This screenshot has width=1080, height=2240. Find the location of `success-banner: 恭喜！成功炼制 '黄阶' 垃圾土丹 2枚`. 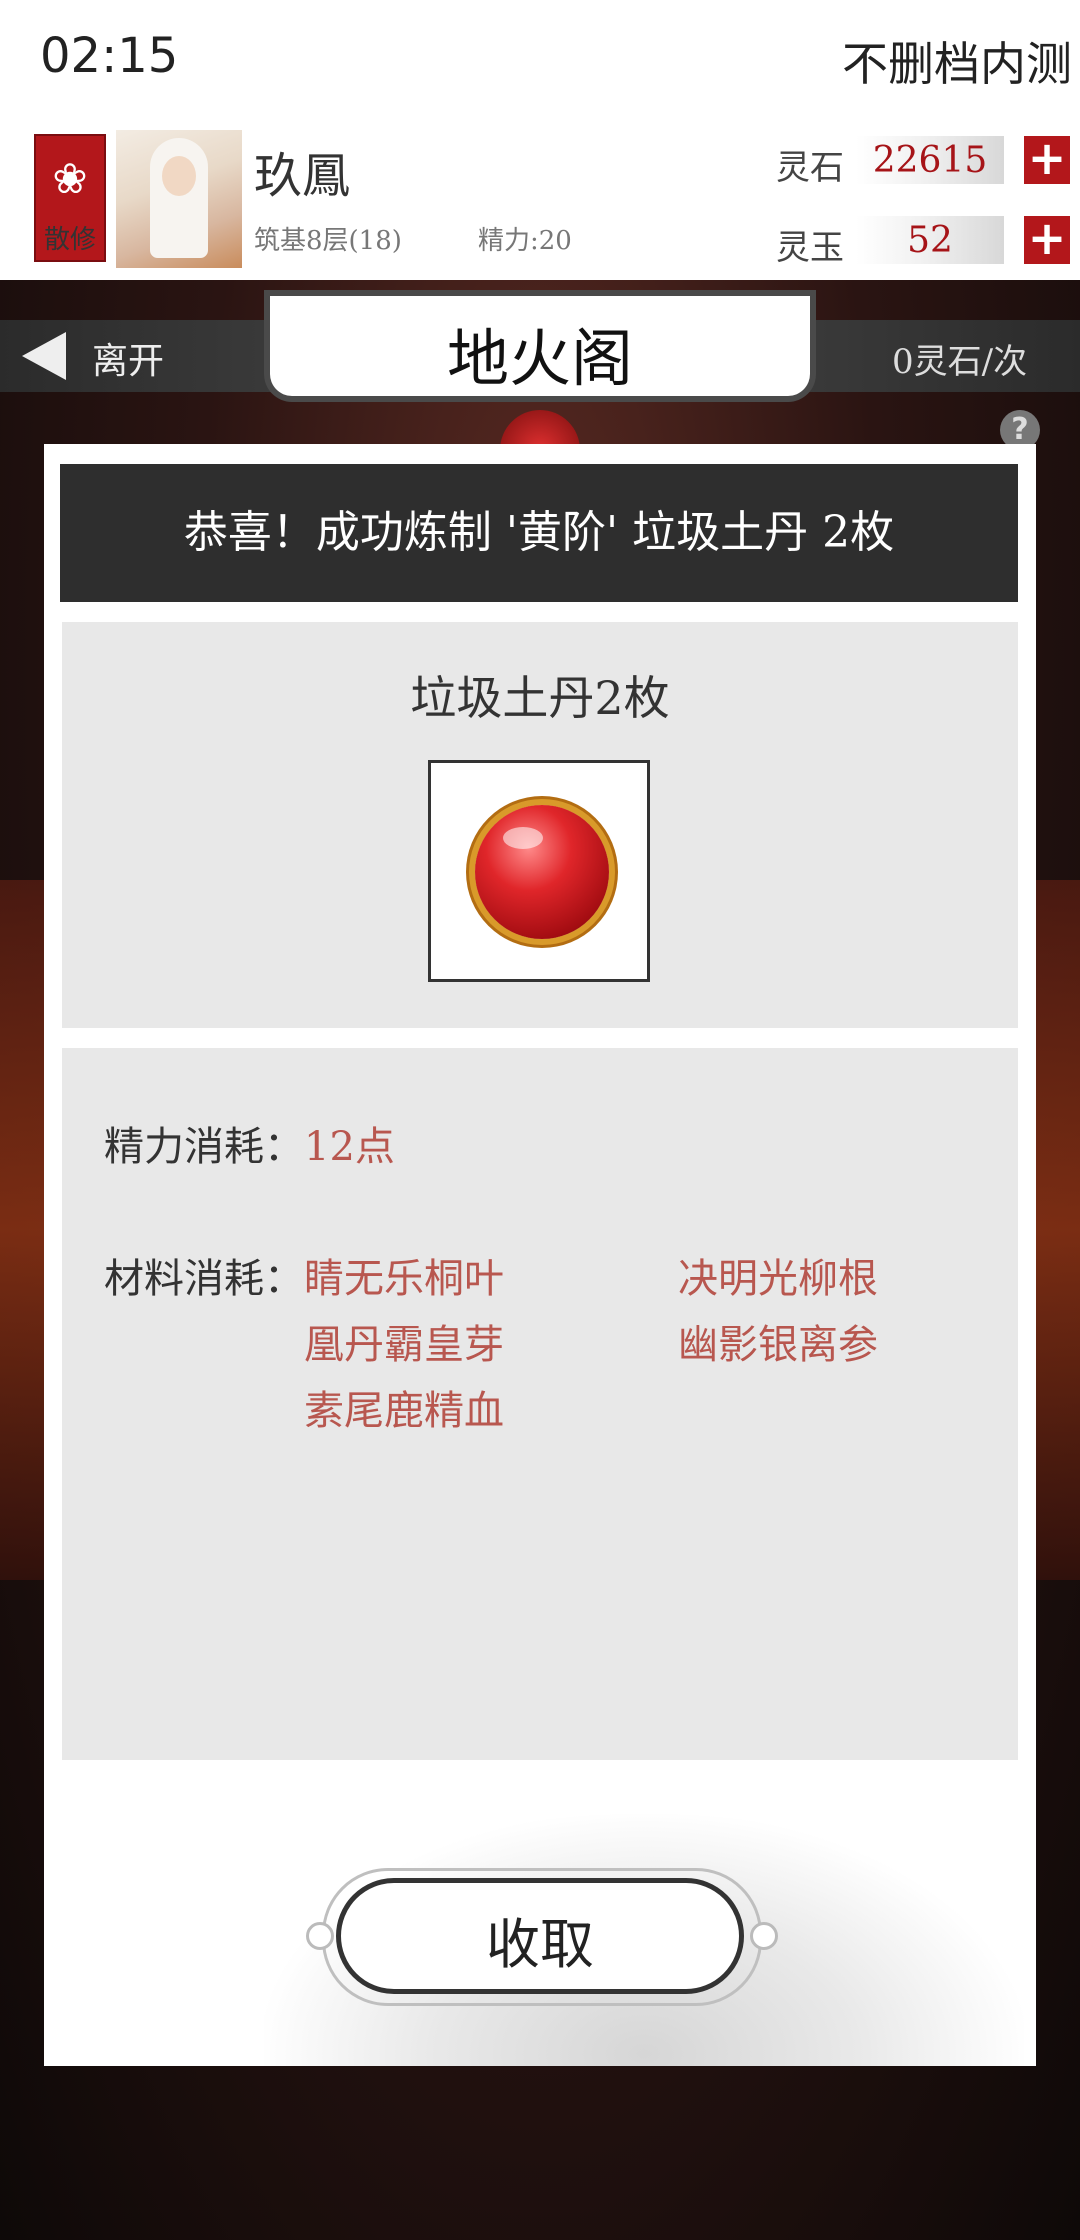

success-banner: 恭喜！成功炼制 '黄阶' 垃圾土丹 2枚 is located at coordinates (539, 533).